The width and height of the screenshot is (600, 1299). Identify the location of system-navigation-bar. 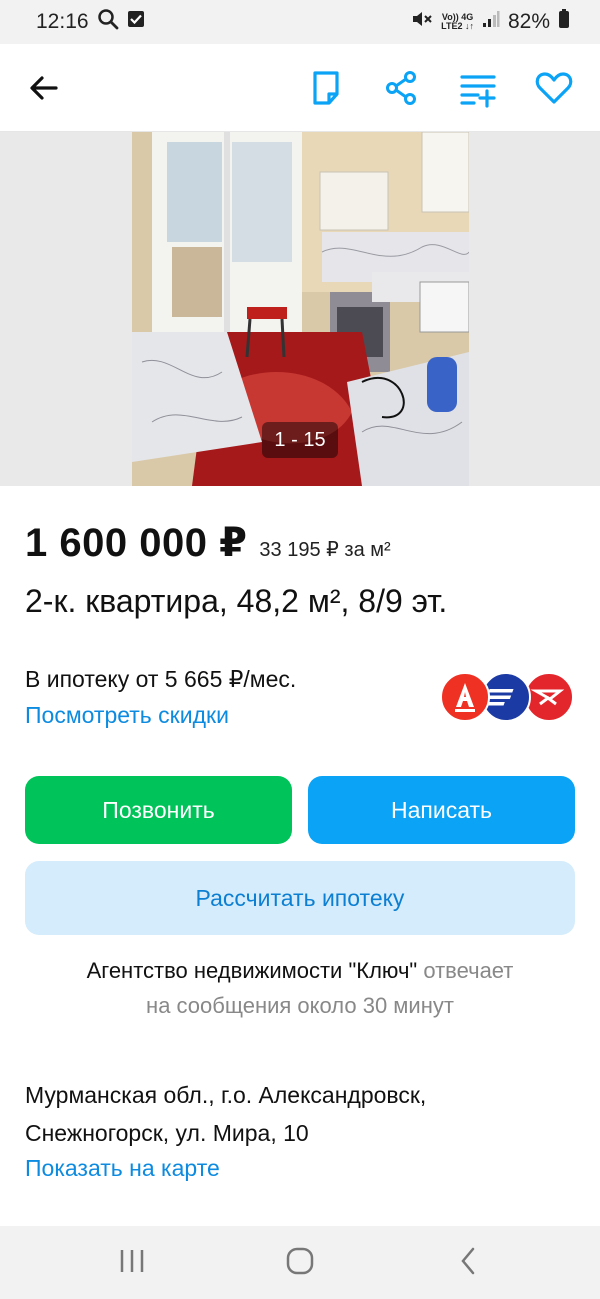
(300, 1262).